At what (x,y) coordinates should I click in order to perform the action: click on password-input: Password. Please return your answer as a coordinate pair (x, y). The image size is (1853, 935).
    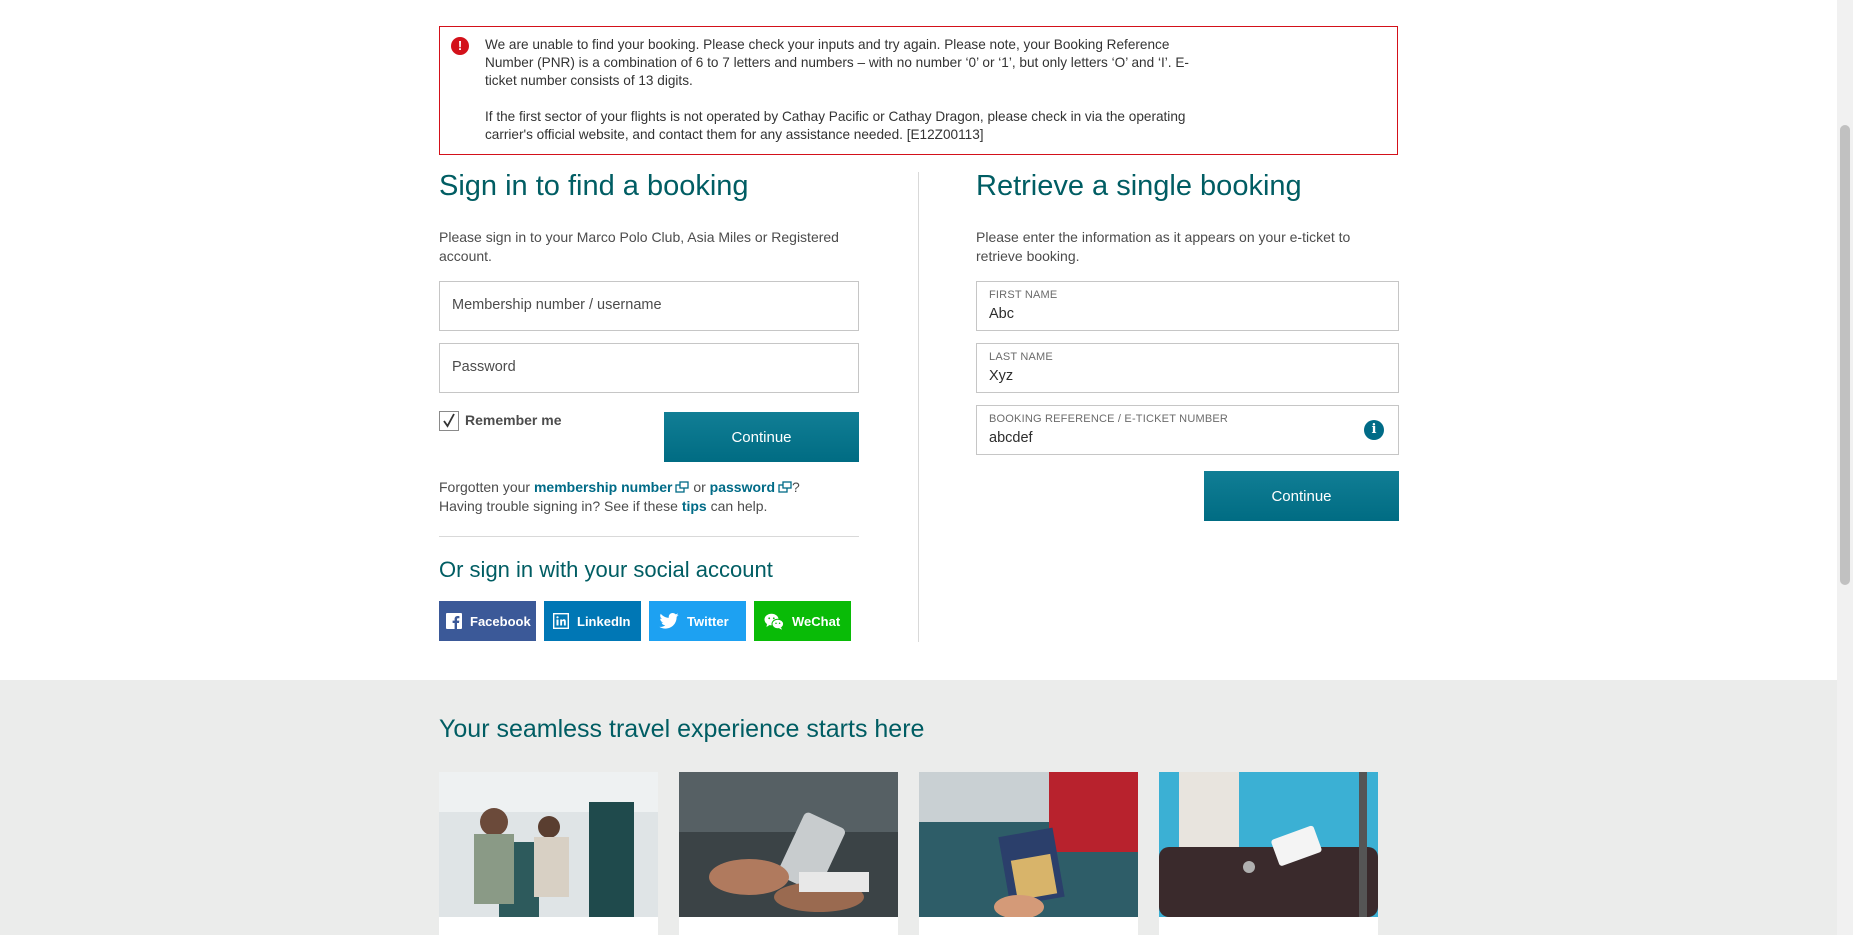
    Looking at the image, I should click on (649, 368).